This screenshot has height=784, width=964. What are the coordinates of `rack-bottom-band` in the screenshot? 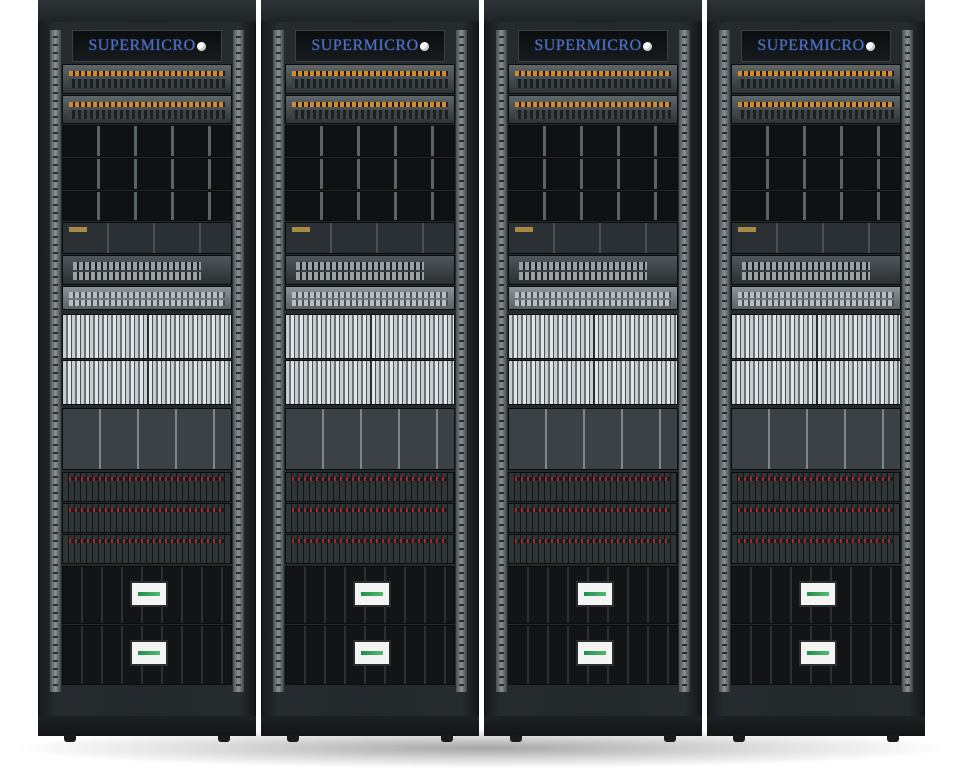 It's located at (370, 726).